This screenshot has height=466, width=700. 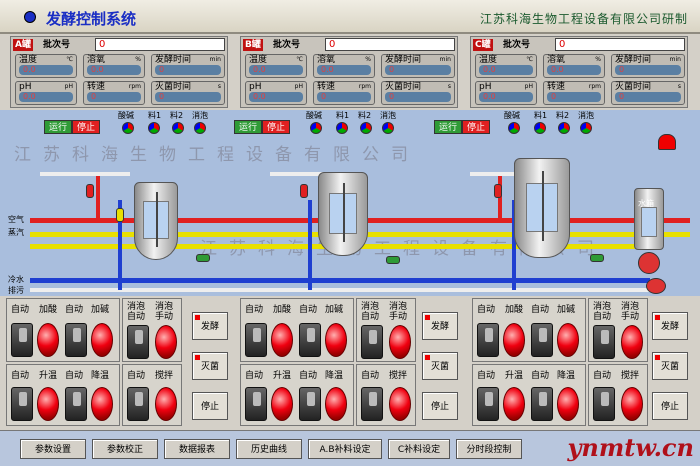 What do you see at coordinates (344, 66) in the screenshot?
I see `tank-b-do: 溶氧% 0.0` at bounding box center [344, 66].